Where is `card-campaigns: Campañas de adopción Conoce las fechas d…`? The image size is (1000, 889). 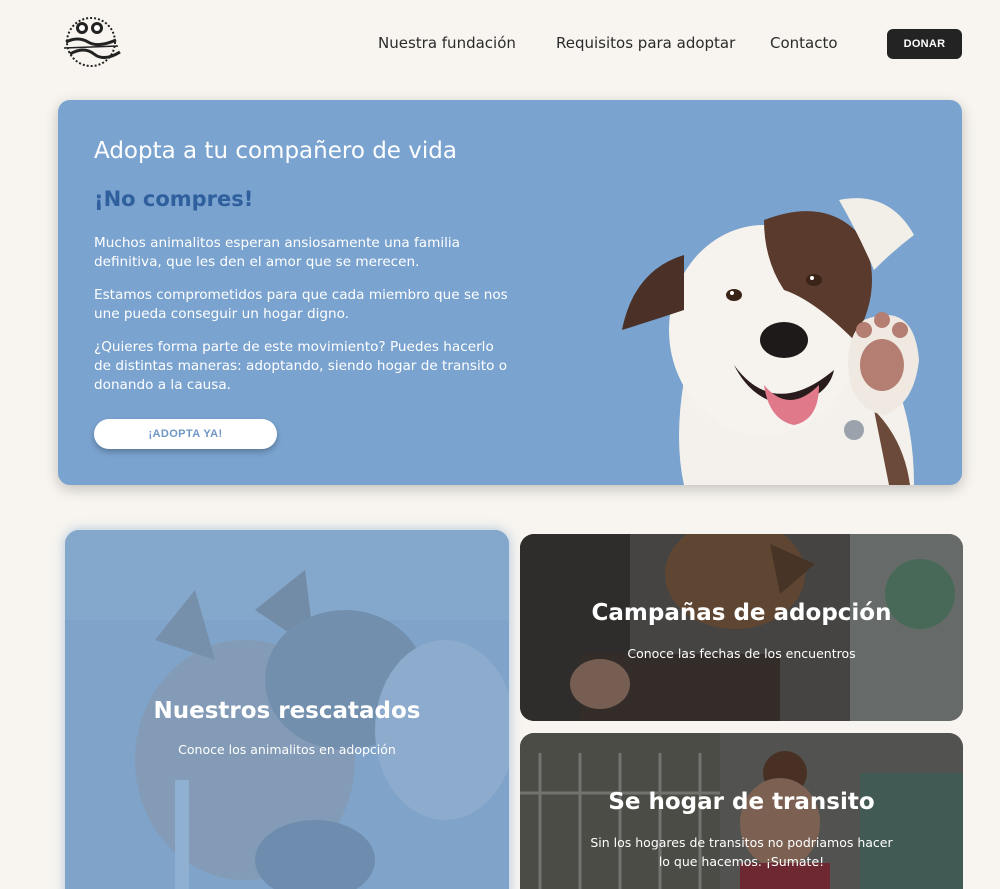
card-campaigns: Campañas de adopción Conoce las fechas d… is located at coordinates (741, 627).